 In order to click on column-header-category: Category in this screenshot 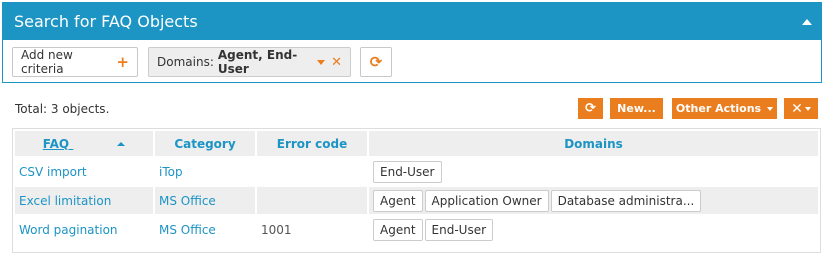, I will do `click(205, 143)`.